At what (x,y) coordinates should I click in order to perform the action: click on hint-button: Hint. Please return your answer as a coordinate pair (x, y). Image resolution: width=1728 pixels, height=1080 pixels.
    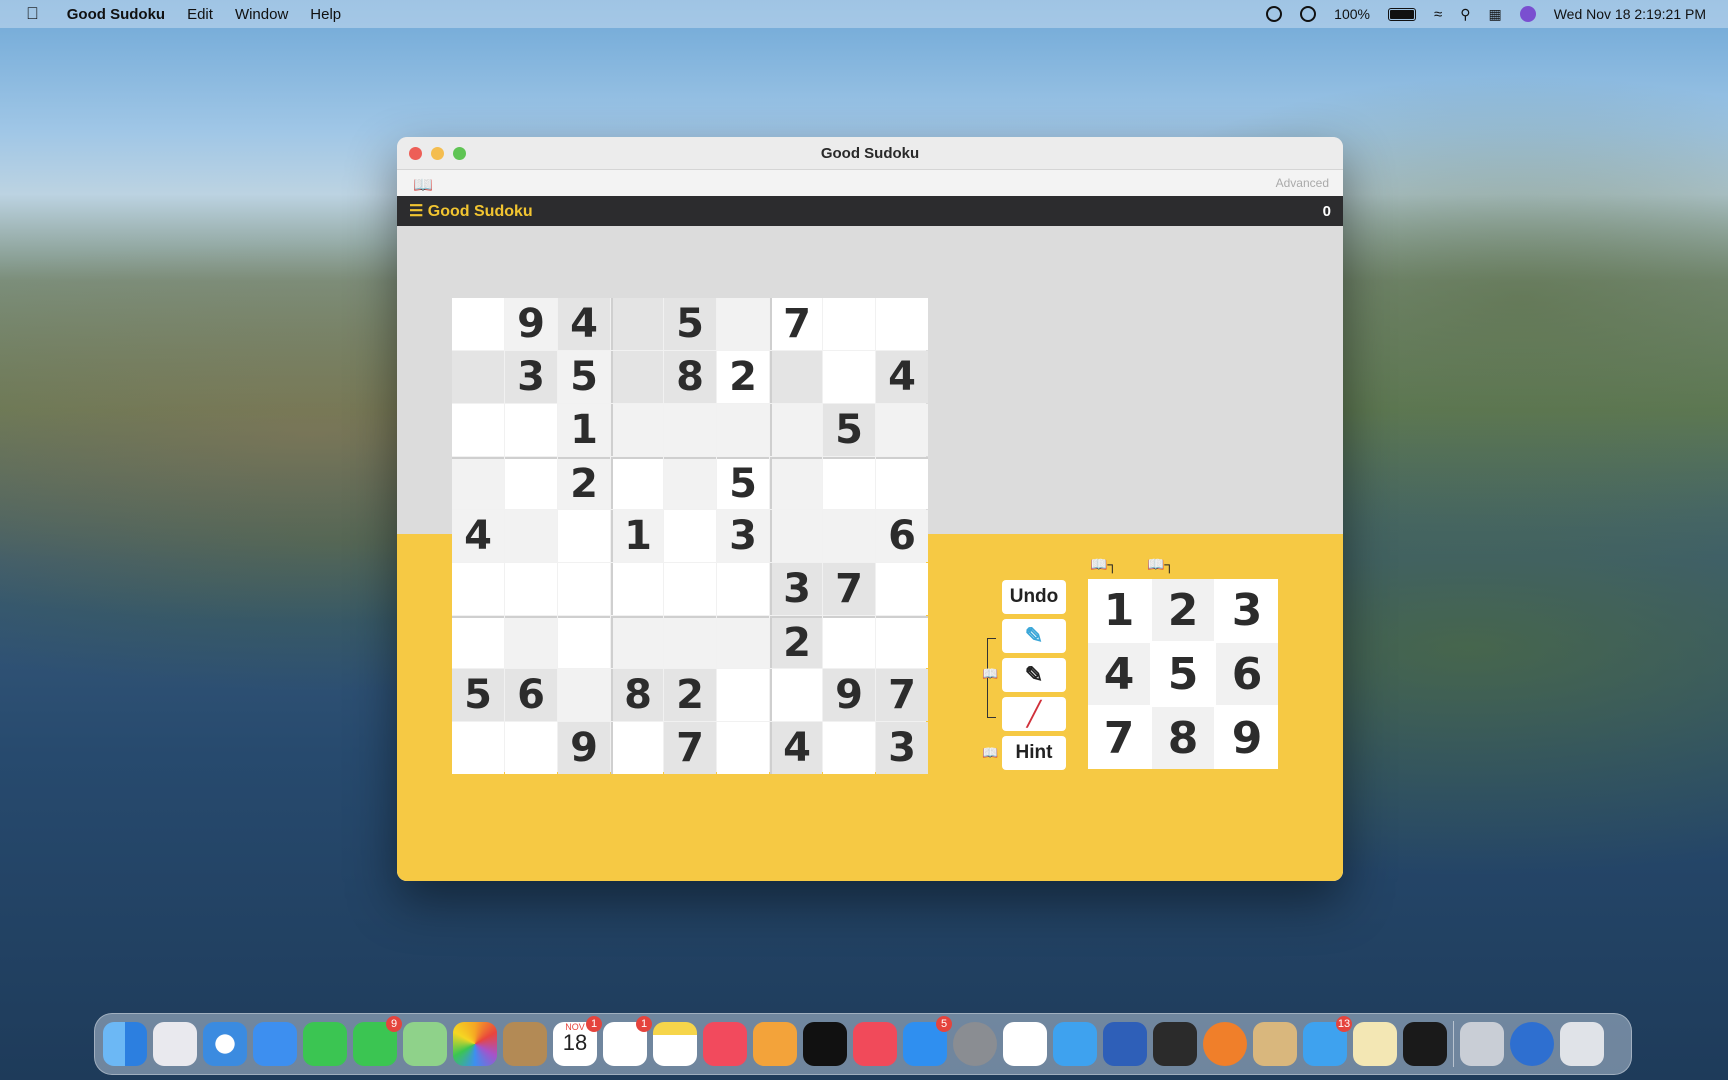
    Looking at the image, I should click on (1034, 753).